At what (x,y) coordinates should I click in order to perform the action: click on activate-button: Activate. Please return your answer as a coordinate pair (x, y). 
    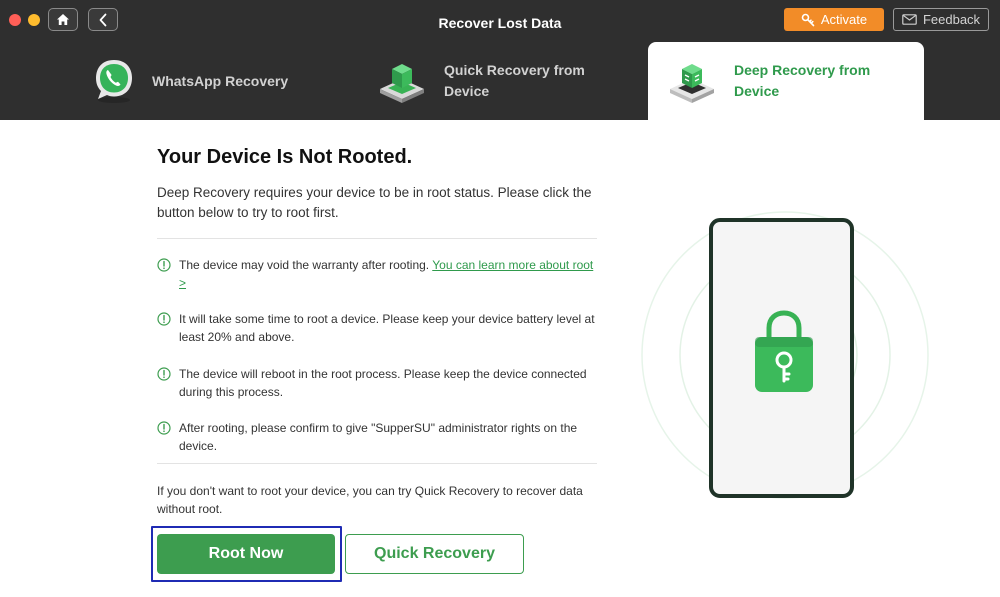
    Looking at the image, I should click on (834, 19).